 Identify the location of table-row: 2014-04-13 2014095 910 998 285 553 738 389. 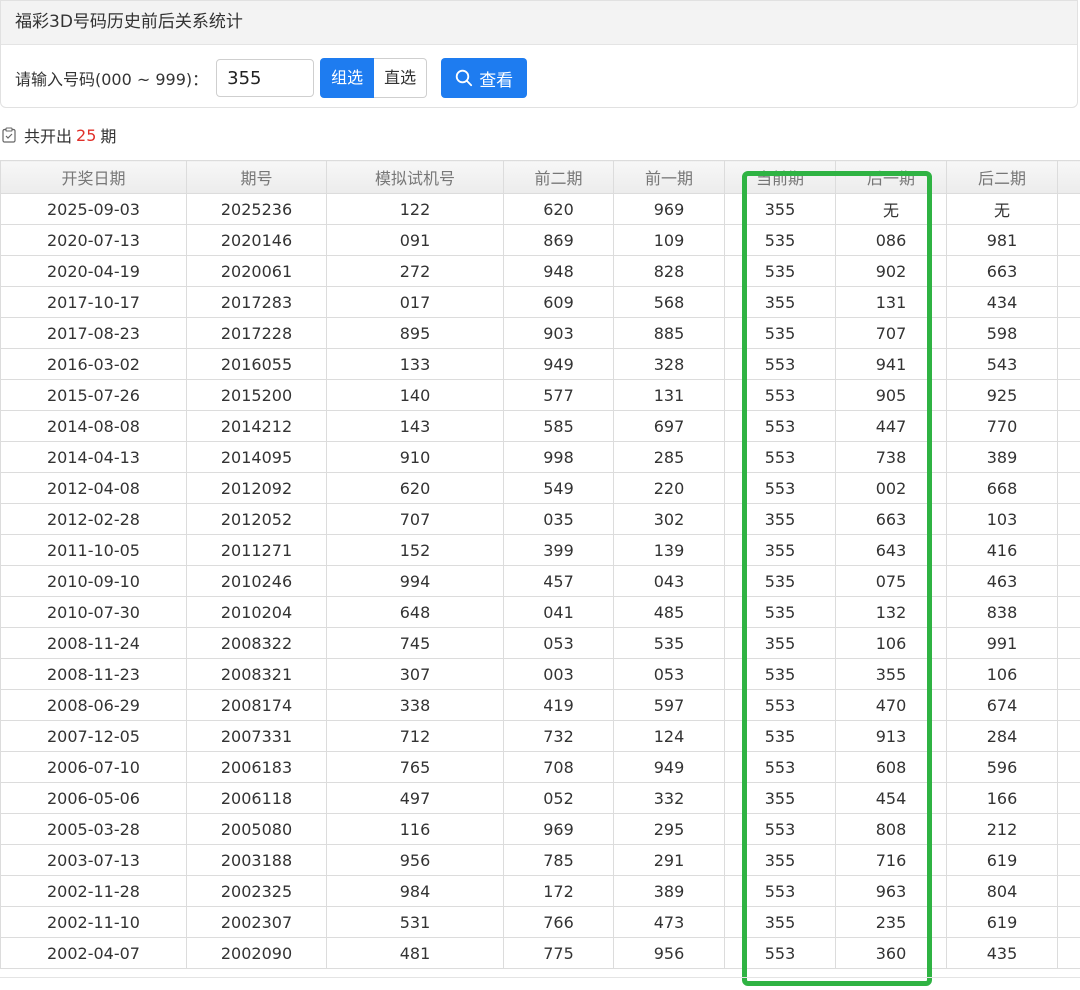
(540, 457).